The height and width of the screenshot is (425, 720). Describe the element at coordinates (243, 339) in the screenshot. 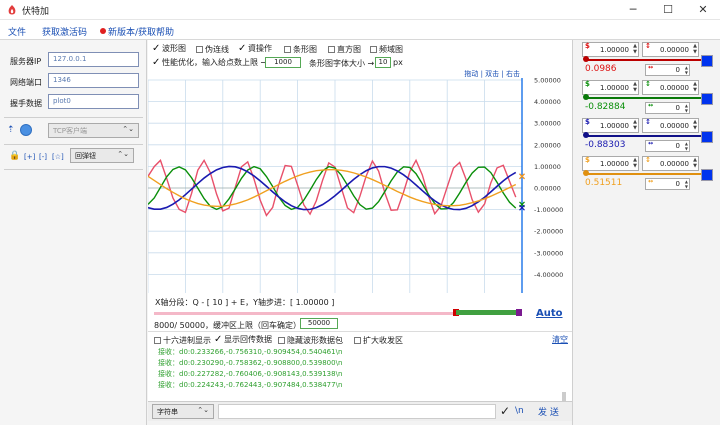

I see `checkbox-show-echo: ✓ 显示回传数据` at that location.